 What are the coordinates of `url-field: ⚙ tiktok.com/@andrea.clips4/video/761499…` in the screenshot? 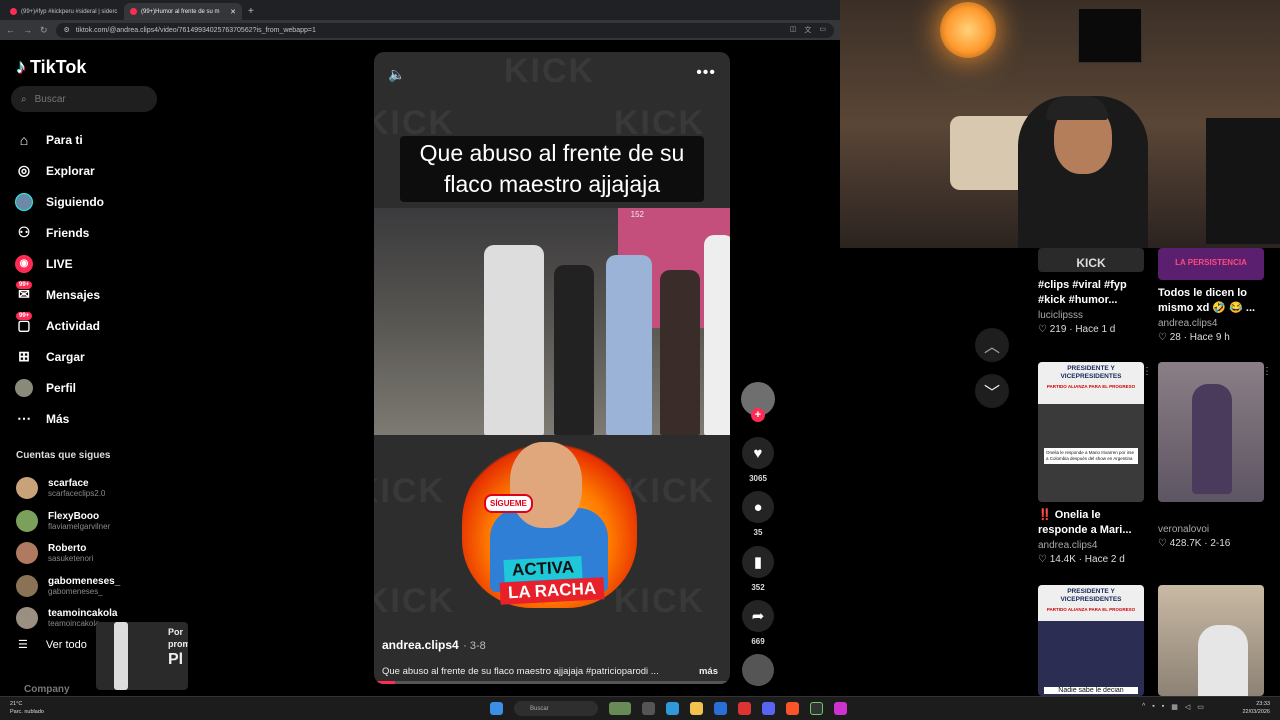 It's located at (444, 30).